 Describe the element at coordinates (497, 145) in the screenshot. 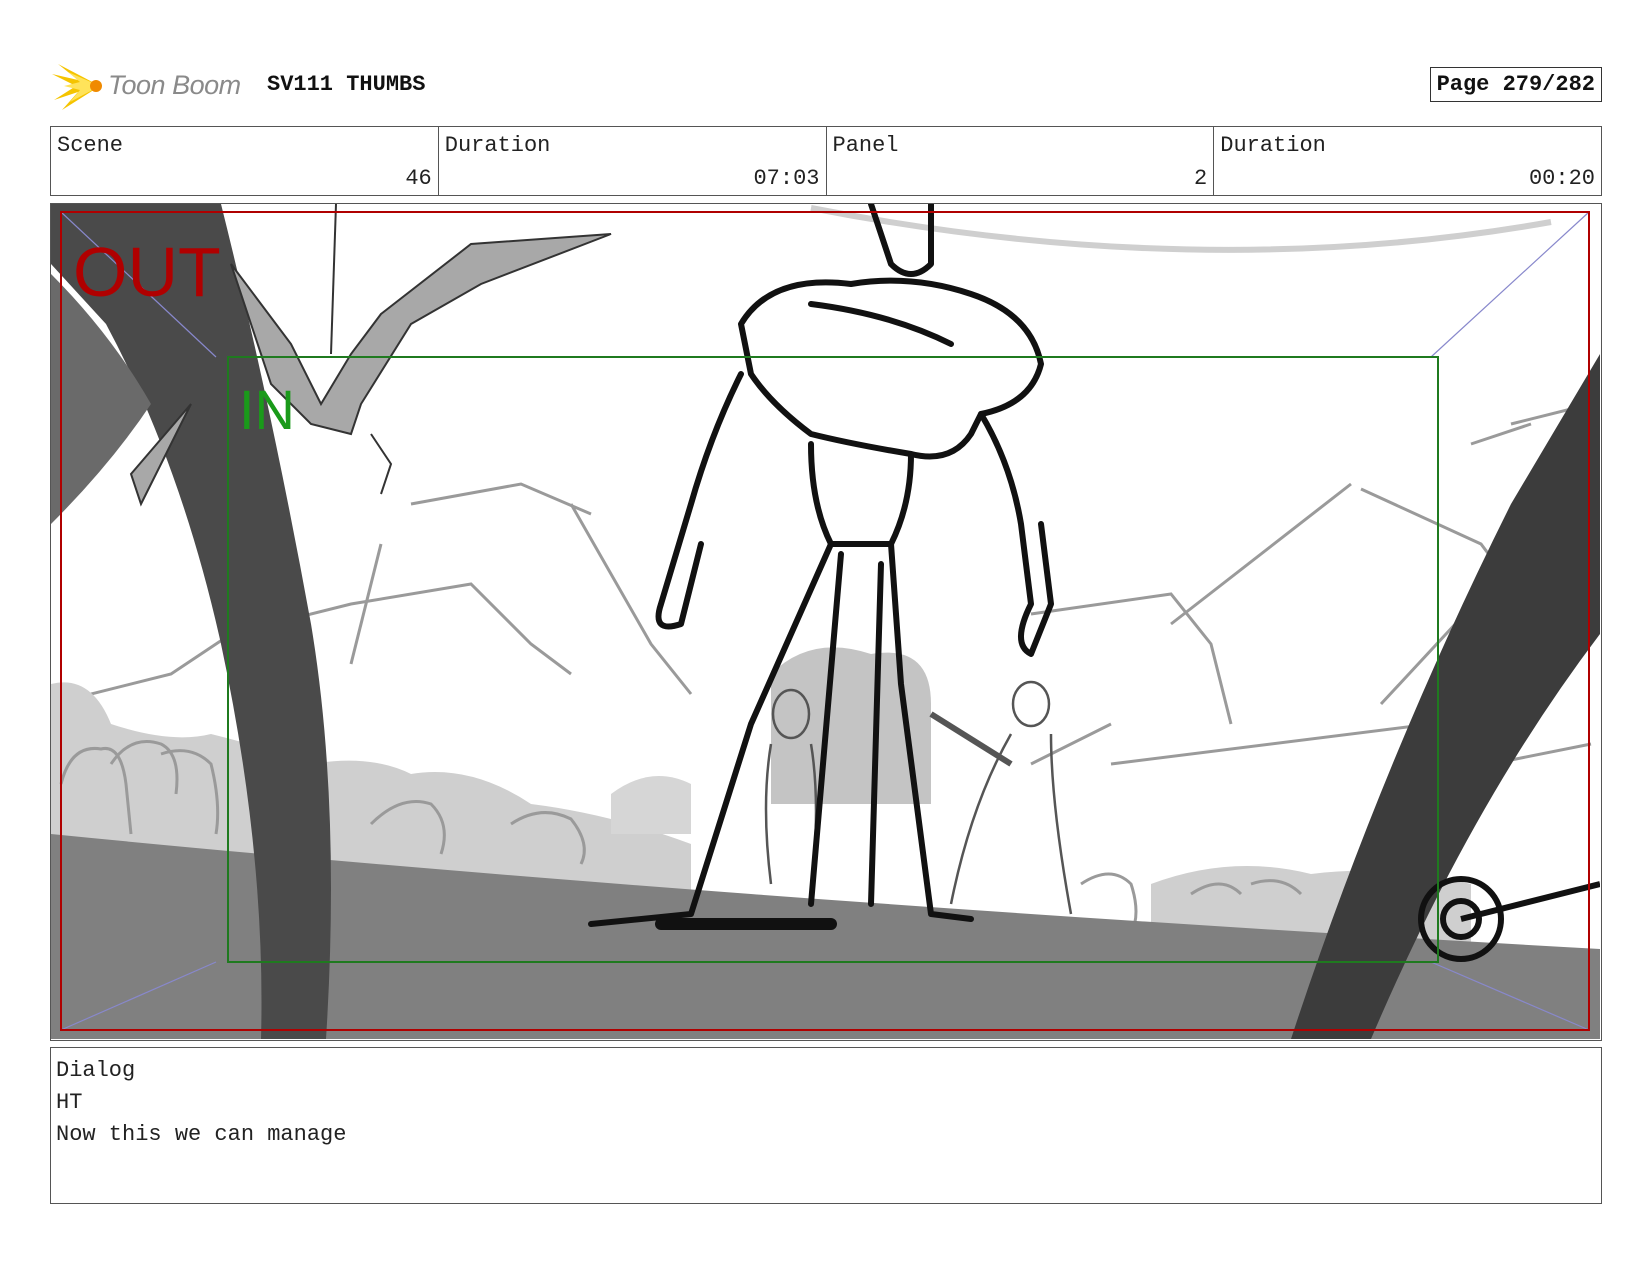

I see `scene-duration-label: Duration` at that location.